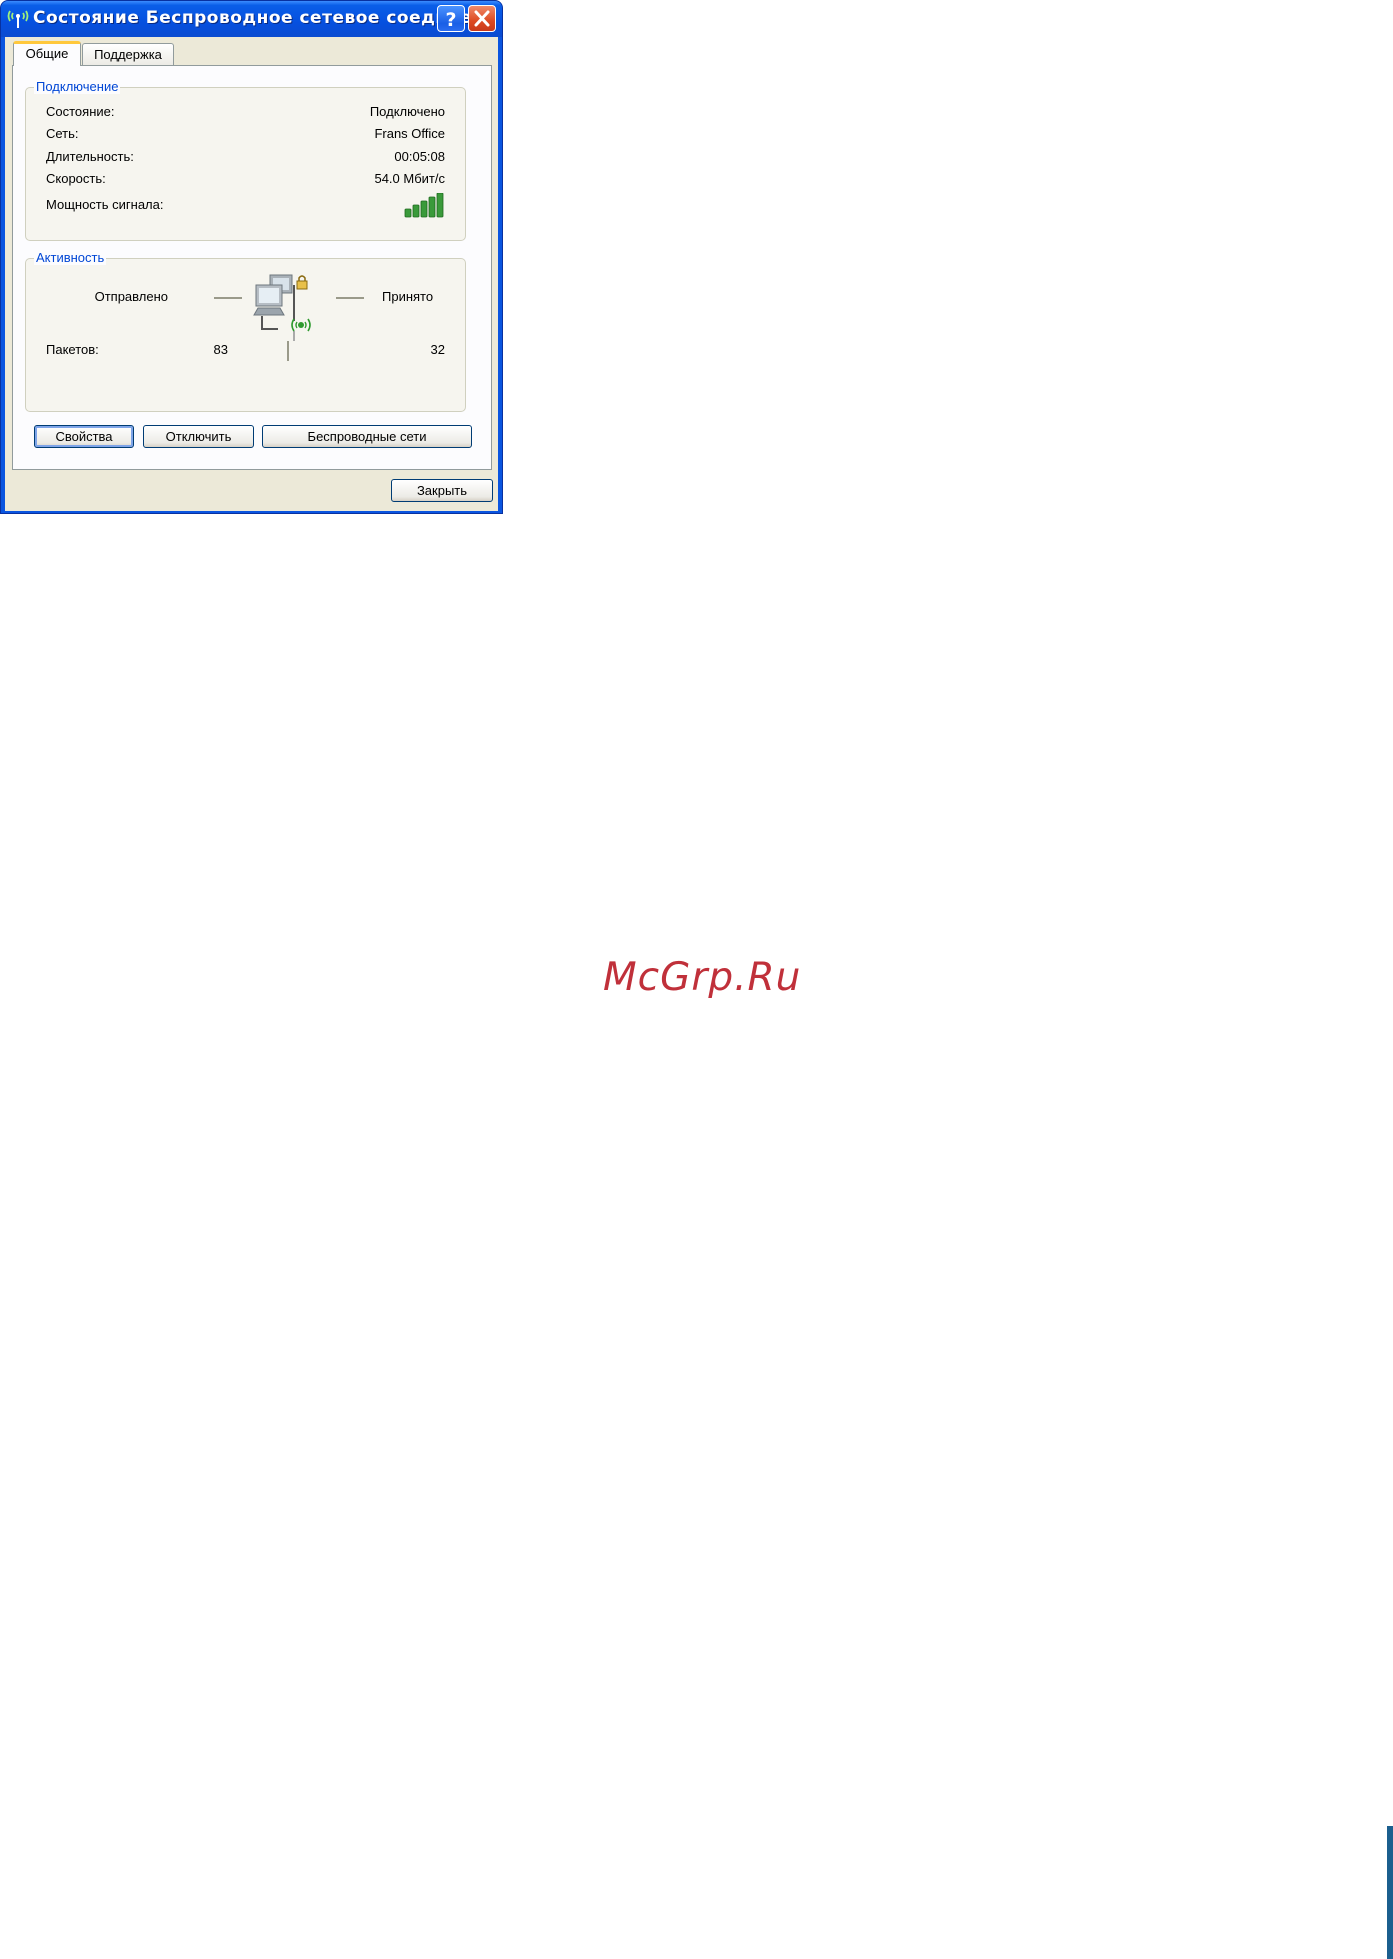  I want to click on signal-row: Мощность сигнала:, so click(245, 205).